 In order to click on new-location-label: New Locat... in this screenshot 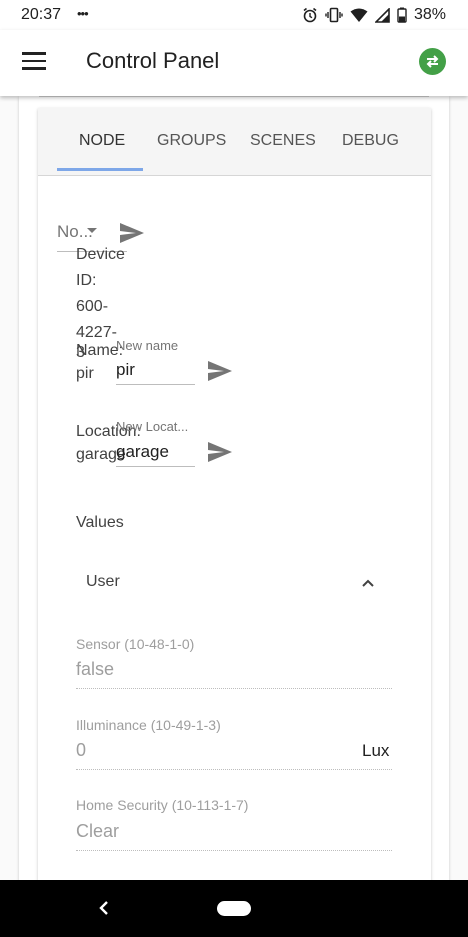, I will do `click(152, 426)`.